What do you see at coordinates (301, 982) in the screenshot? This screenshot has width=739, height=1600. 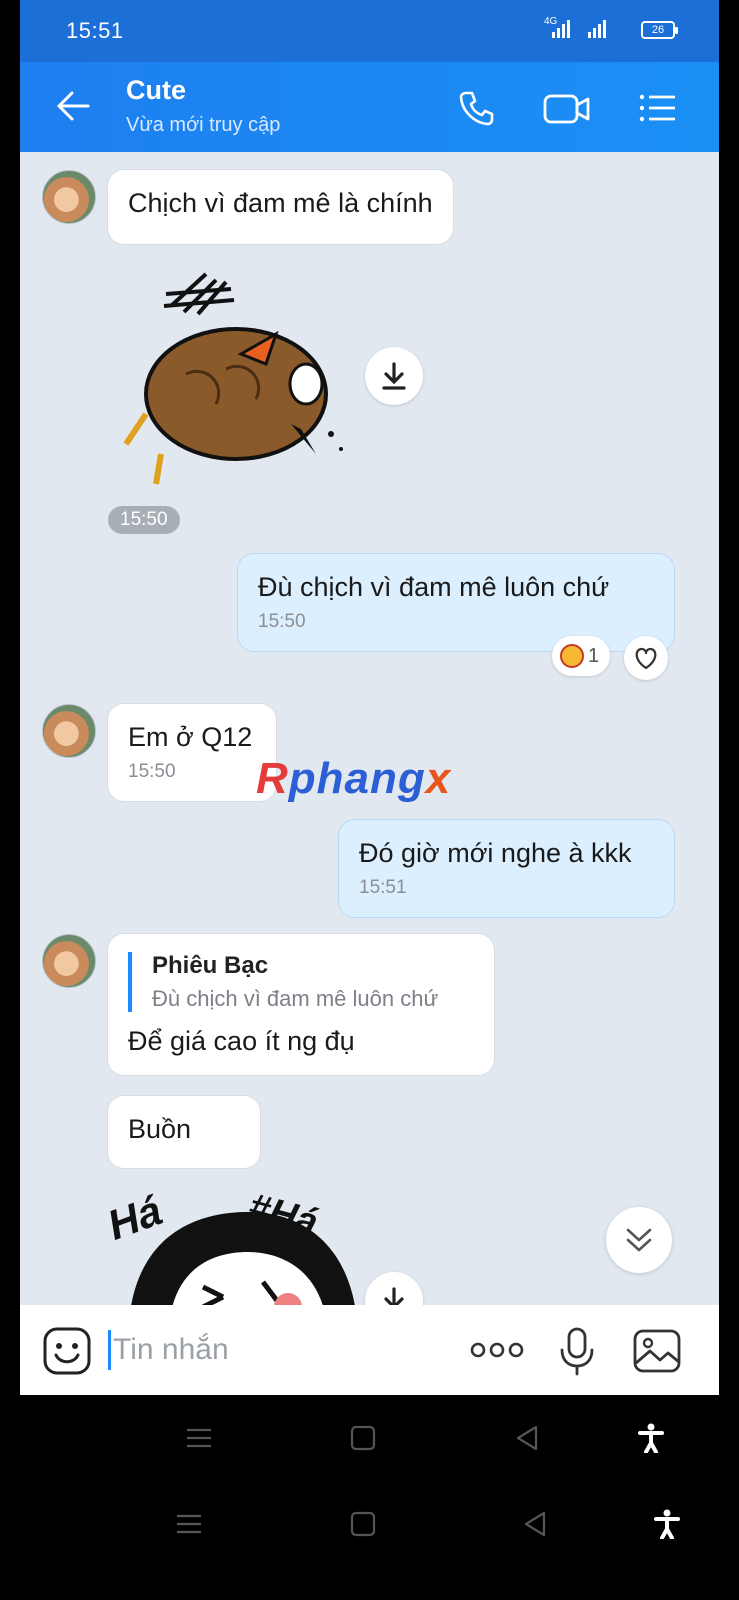 I see `quoted-message: Phiêu Bạc Đù chịch vì đam mê luôn chứ` at bounding box center [301, 982].